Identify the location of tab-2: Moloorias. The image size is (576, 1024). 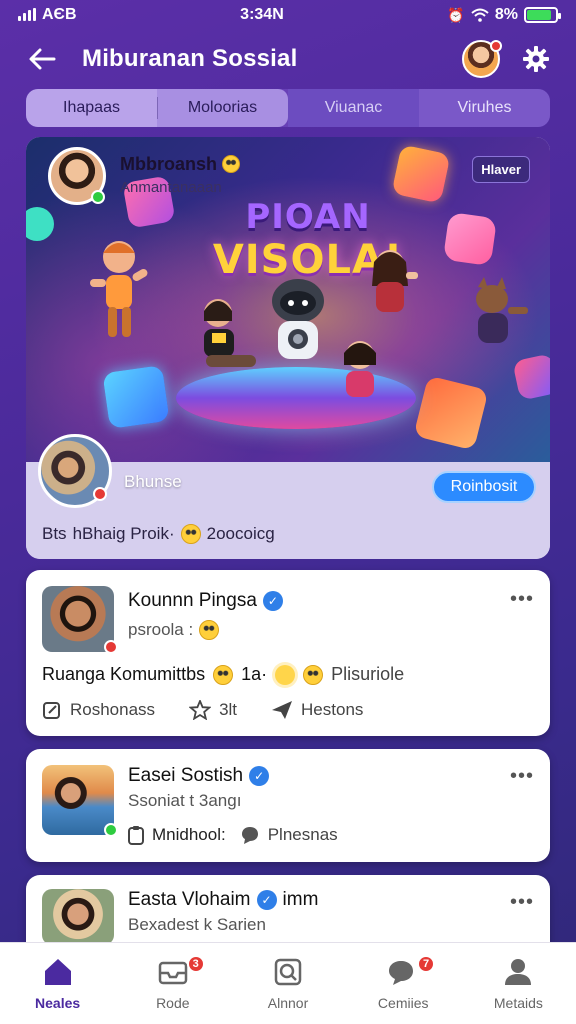
(222, 108).